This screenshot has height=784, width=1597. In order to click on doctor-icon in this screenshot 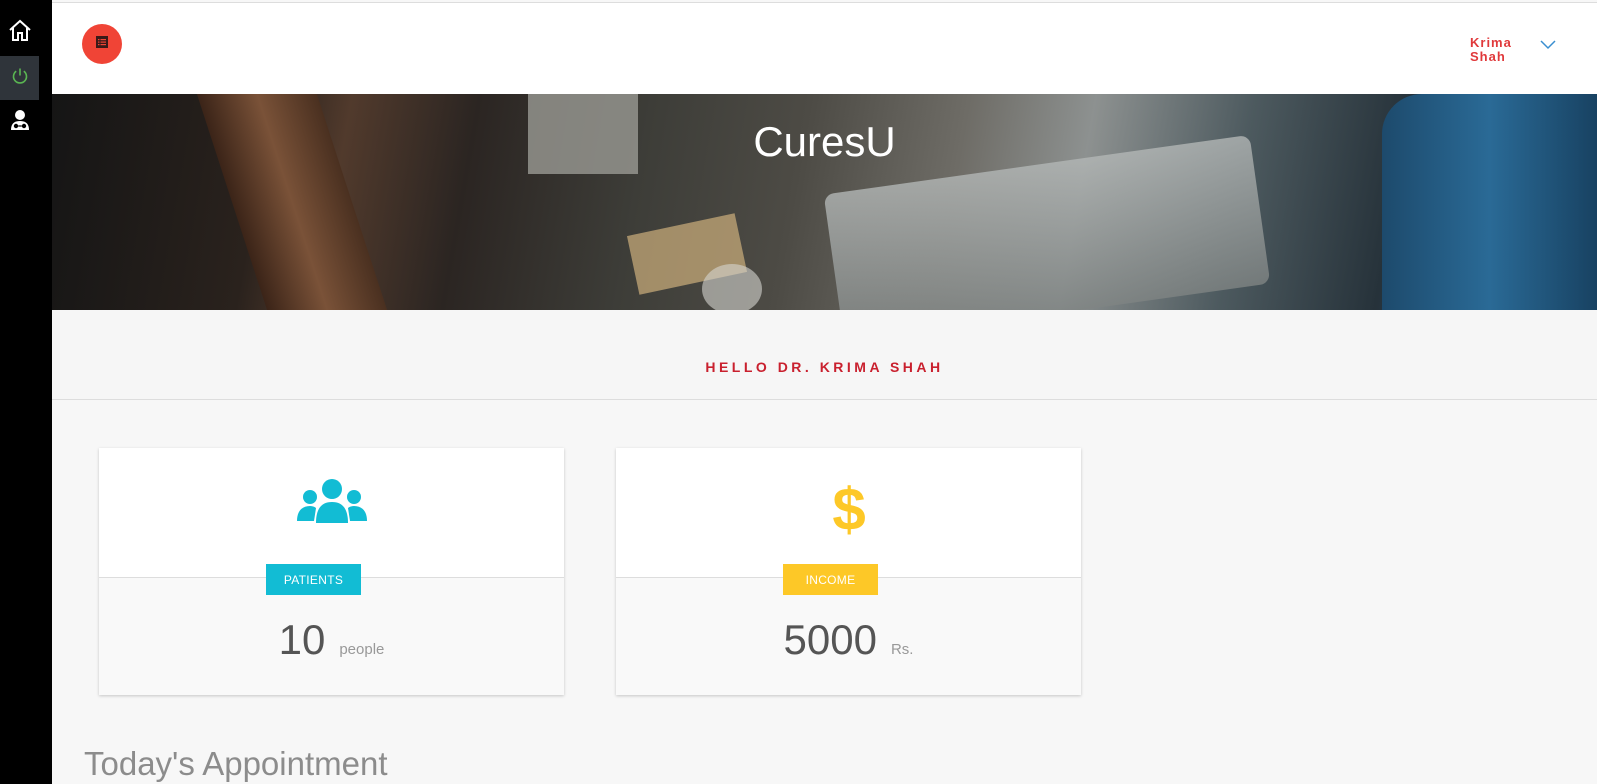, I will do `click(20, 122)`.